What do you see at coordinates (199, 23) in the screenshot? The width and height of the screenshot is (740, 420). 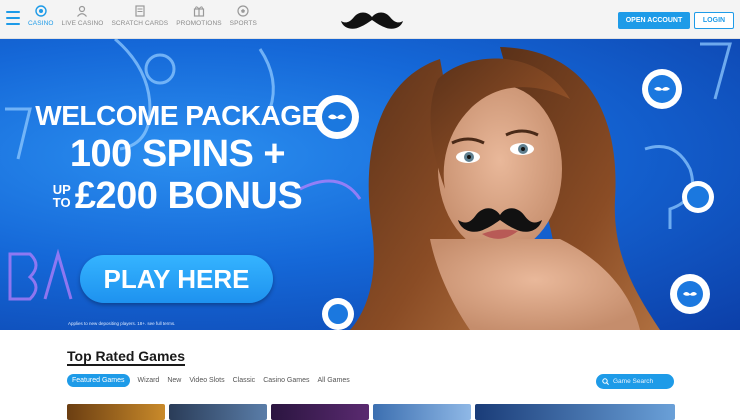 I see `nav-label: PROMOTIONS` at bounding box center [199, 23].